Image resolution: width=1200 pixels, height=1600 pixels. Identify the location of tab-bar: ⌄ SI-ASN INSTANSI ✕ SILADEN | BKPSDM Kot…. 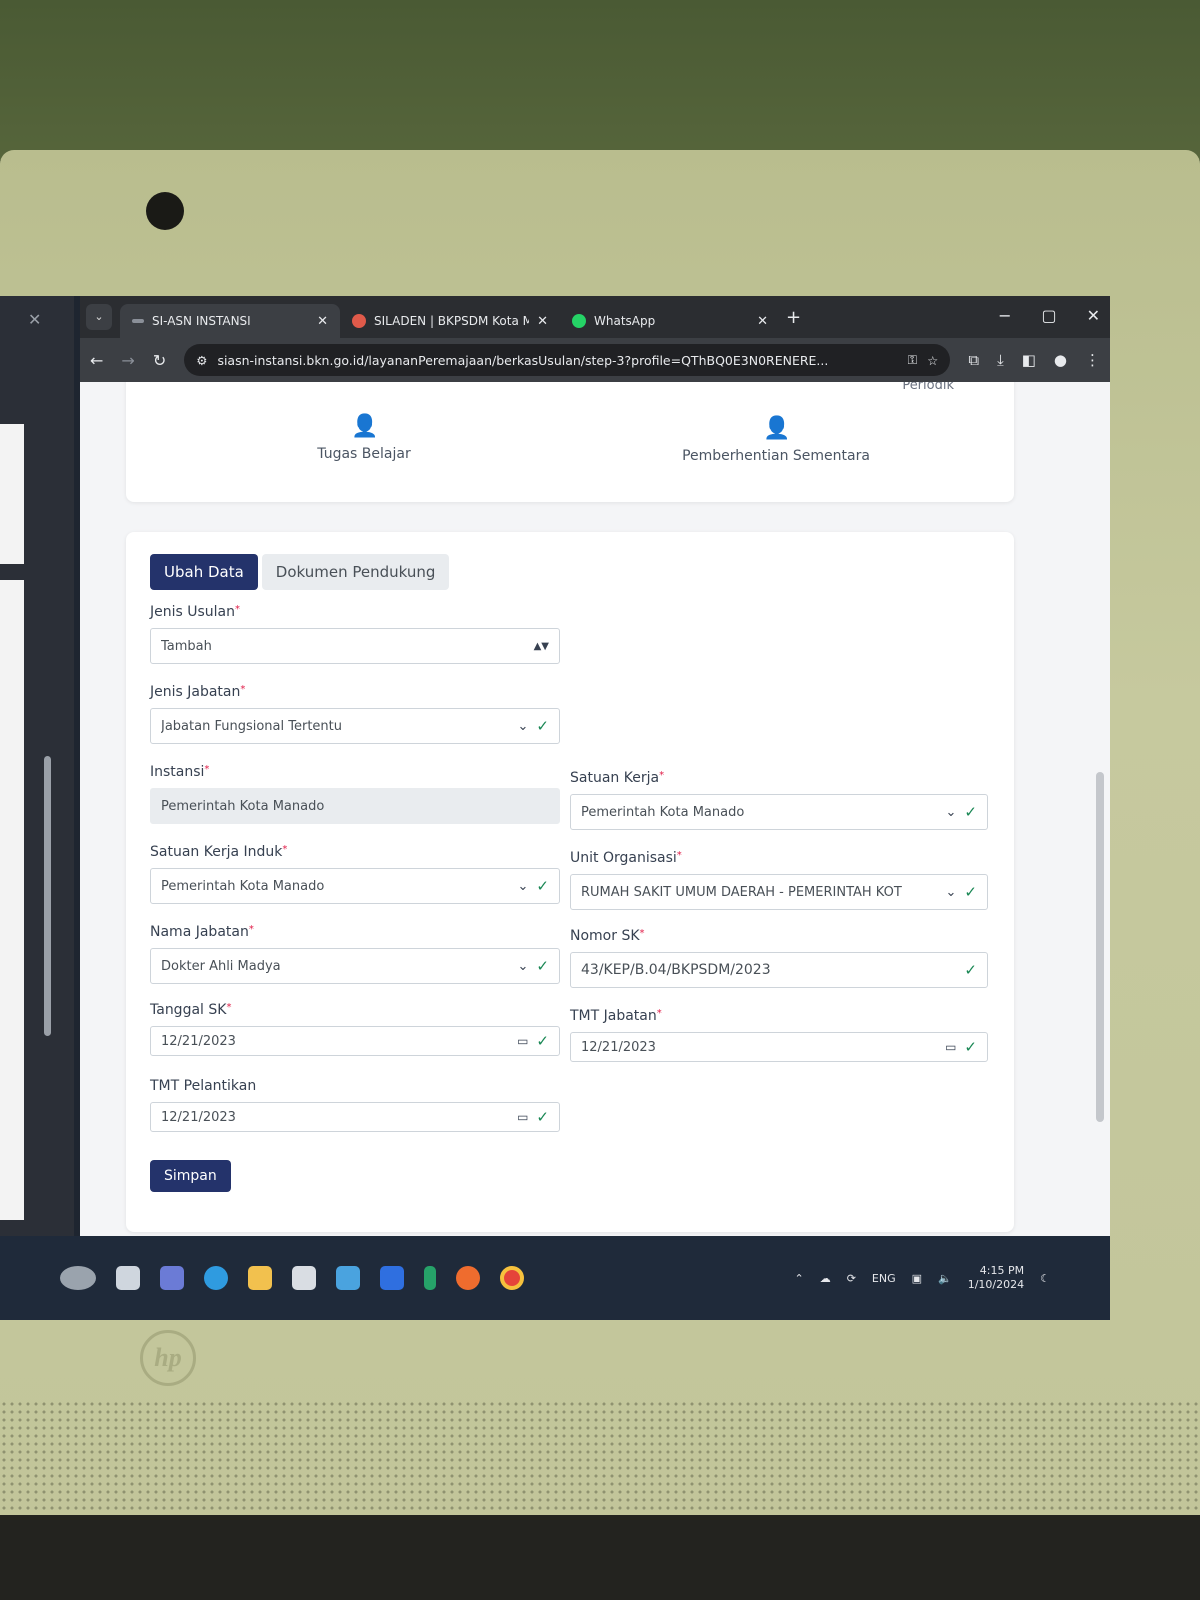
(595, 317).